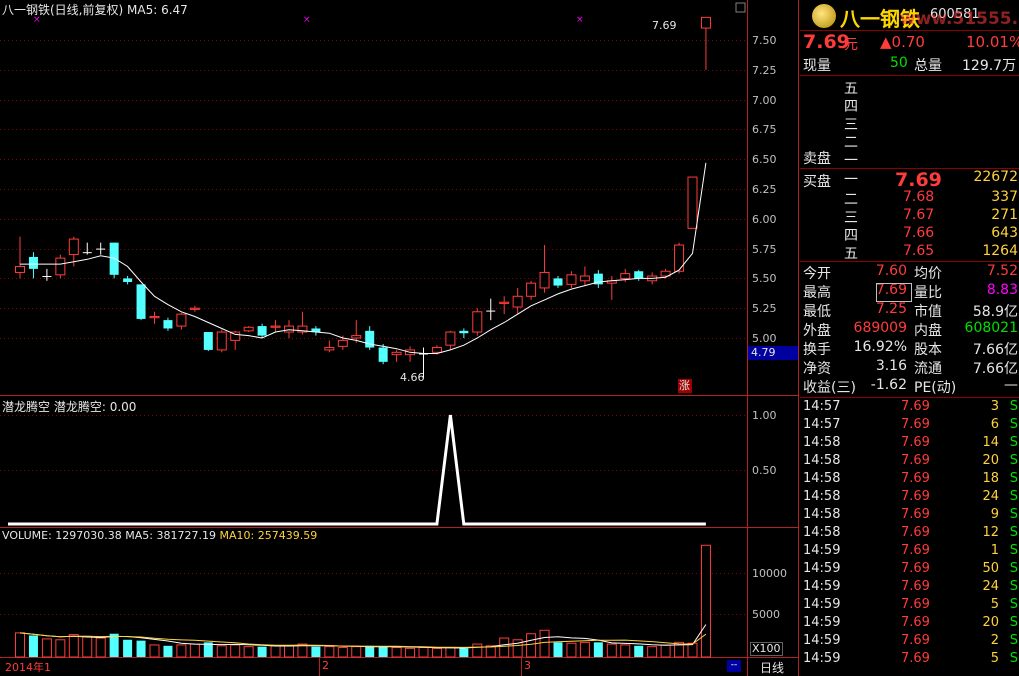 The width and height of the screenshot is (1019, 676). Describe the element at coordinates (992, 42) in the screenshot. I see `price-change-pct: 10.01%` at that location.